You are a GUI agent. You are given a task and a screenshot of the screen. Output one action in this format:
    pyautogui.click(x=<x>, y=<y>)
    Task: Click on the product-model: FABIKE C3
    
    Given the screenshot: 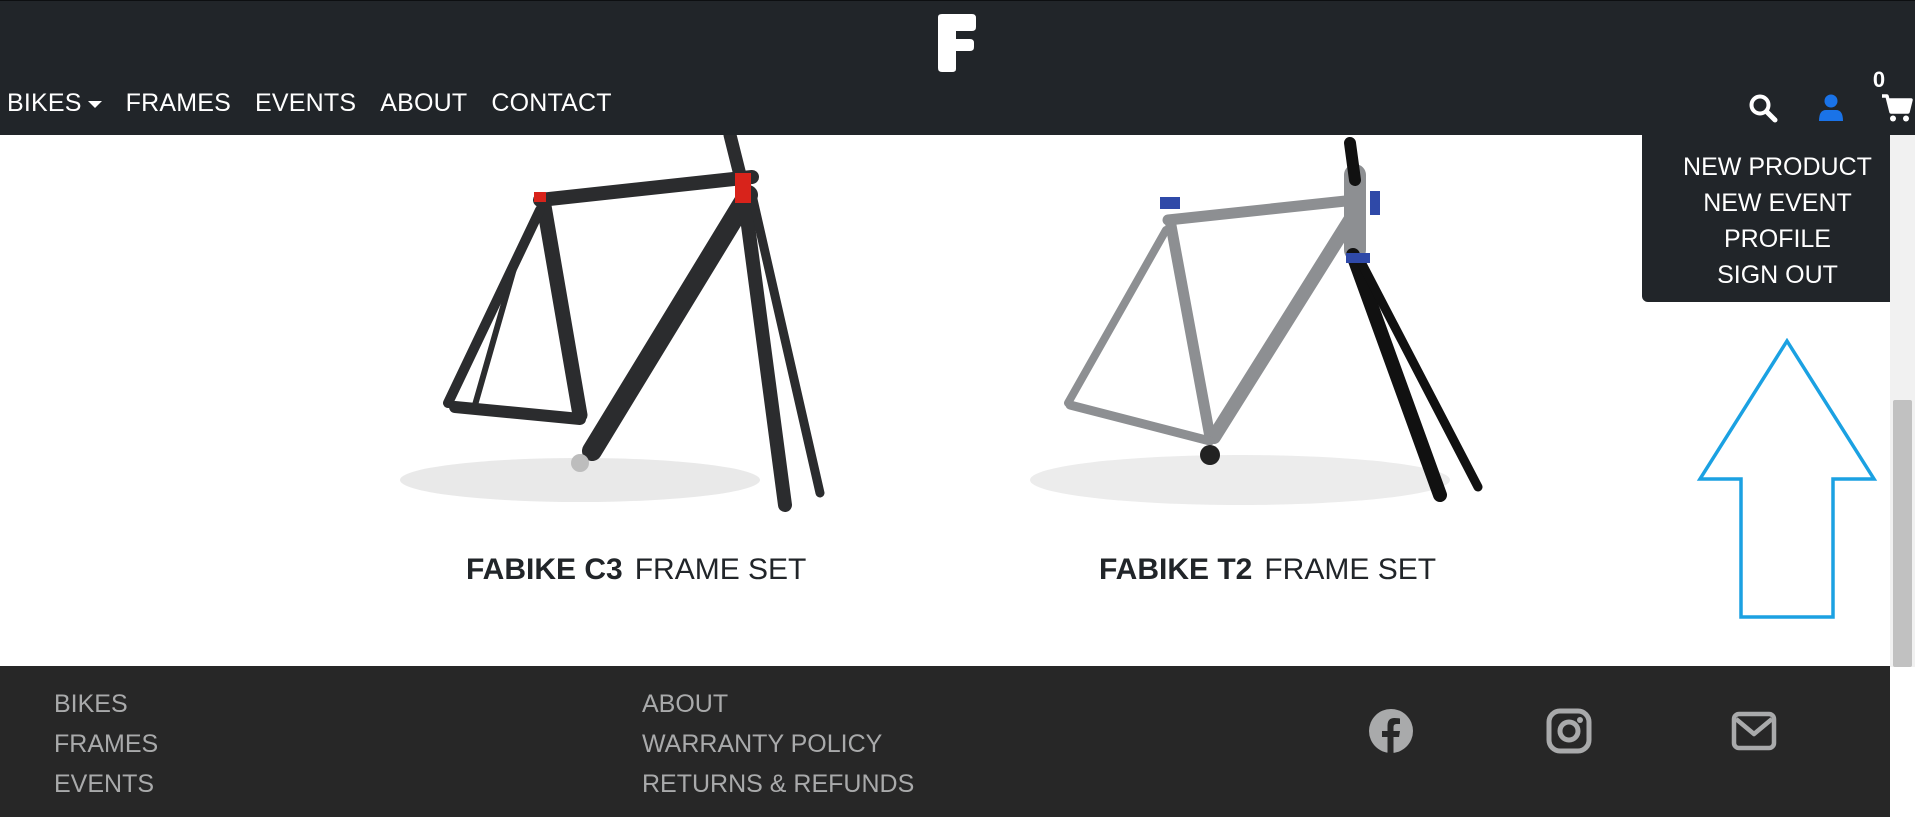 What is the action you would take?
    pyautogui.click(x=544, y=569)
    